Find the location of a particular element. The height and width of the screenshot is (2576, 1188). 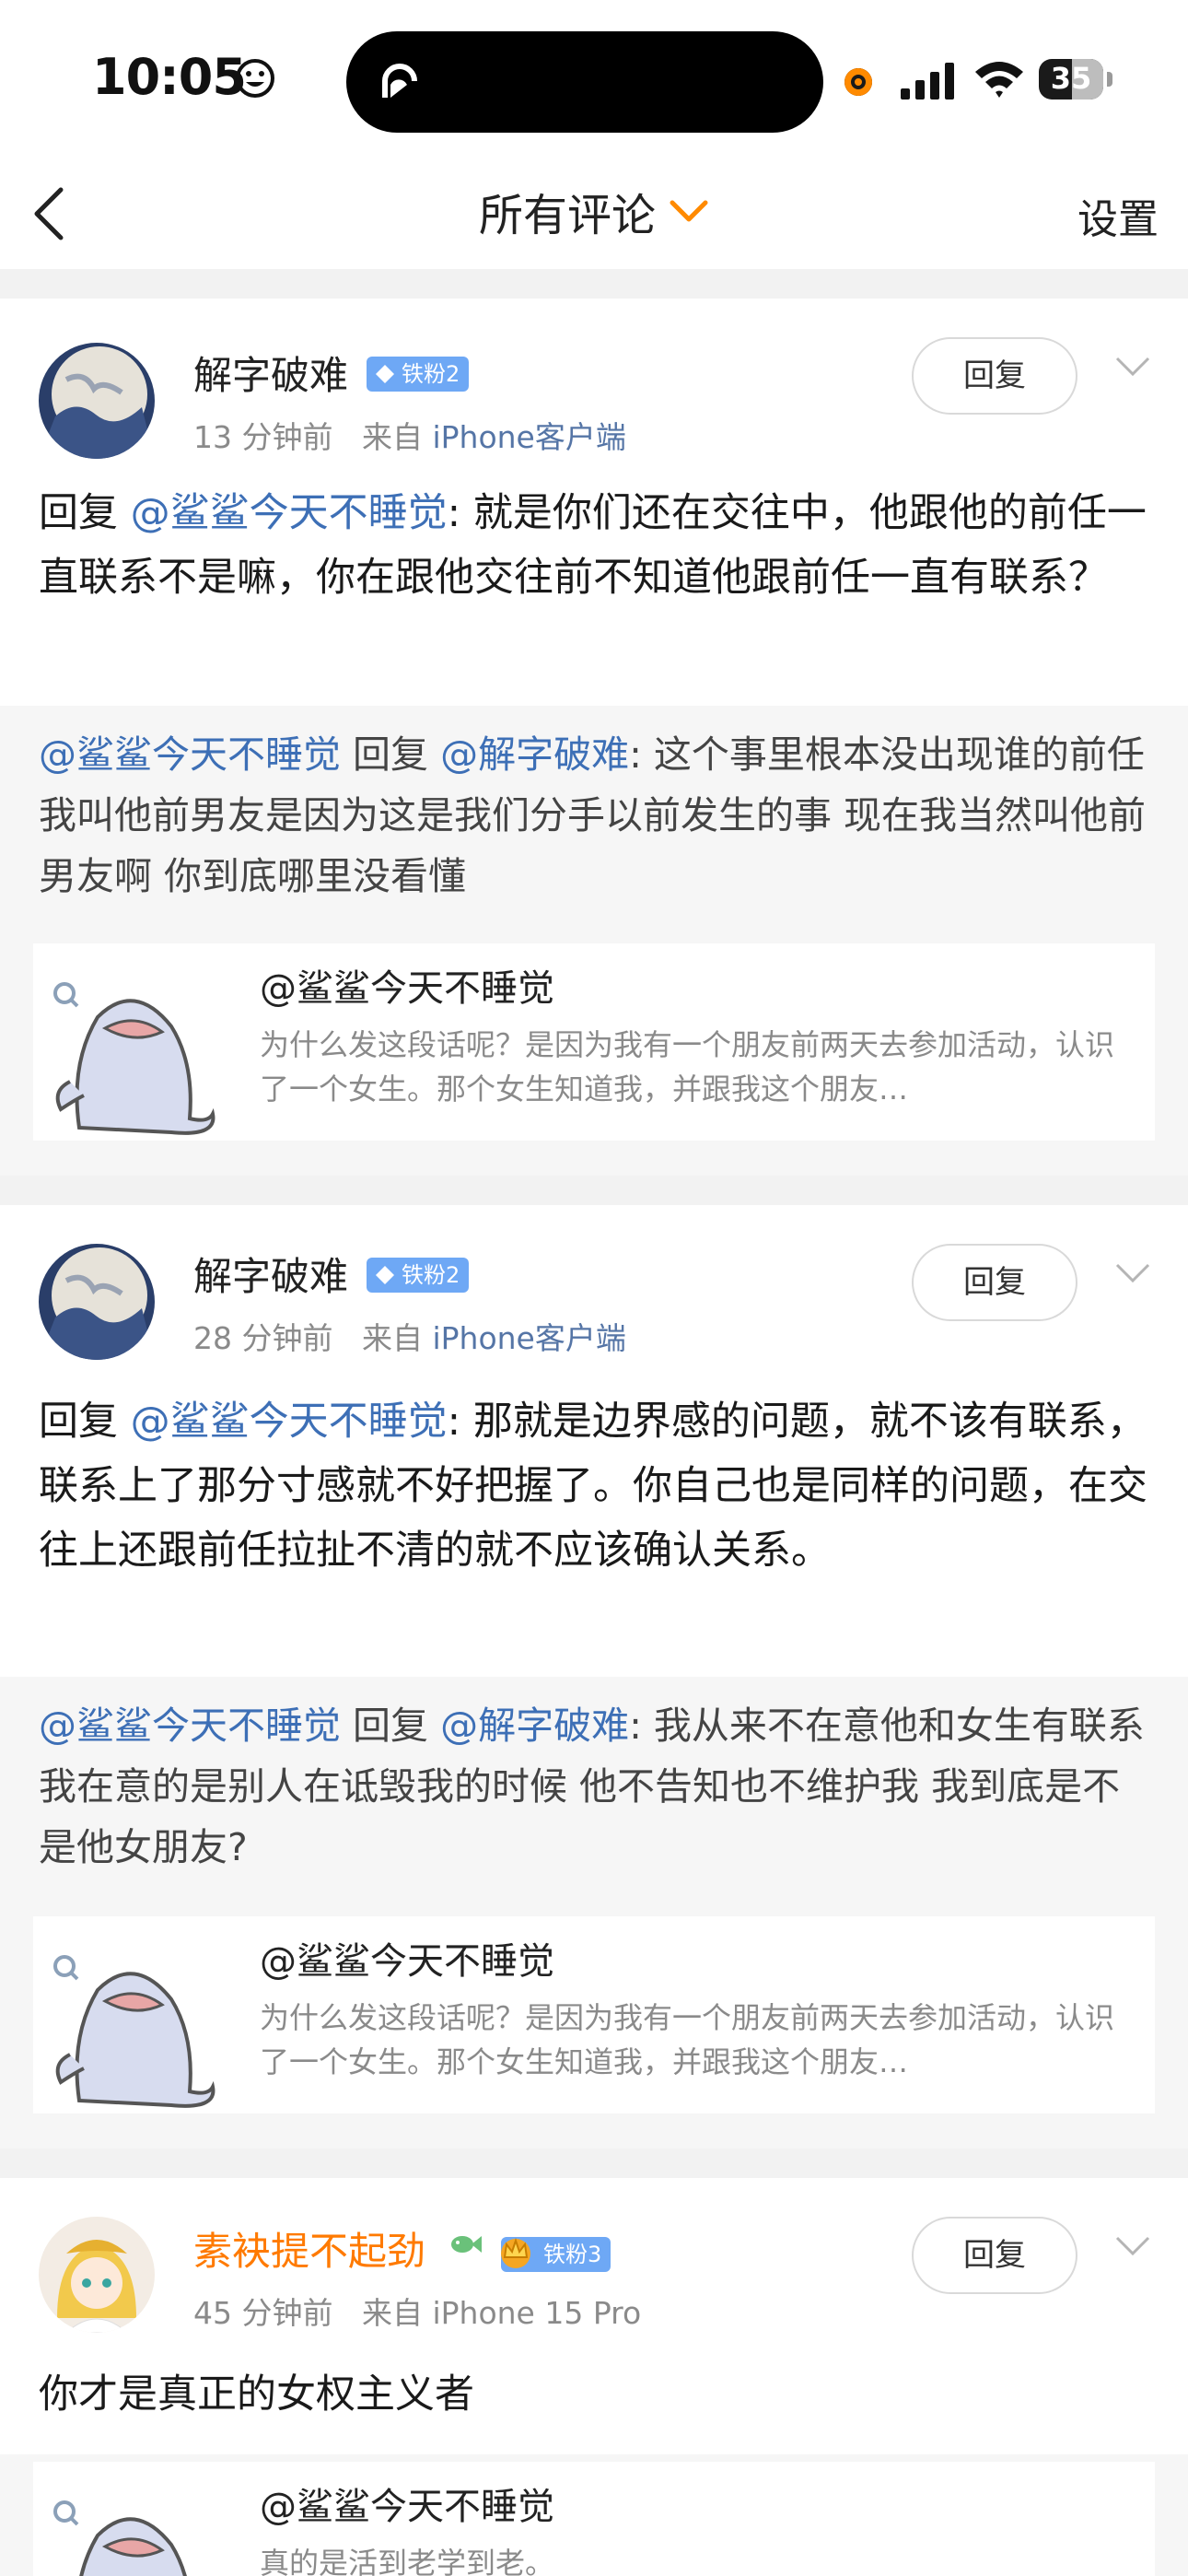

comment-time: 28 分钟前 is located at coordinates (263, 1338).